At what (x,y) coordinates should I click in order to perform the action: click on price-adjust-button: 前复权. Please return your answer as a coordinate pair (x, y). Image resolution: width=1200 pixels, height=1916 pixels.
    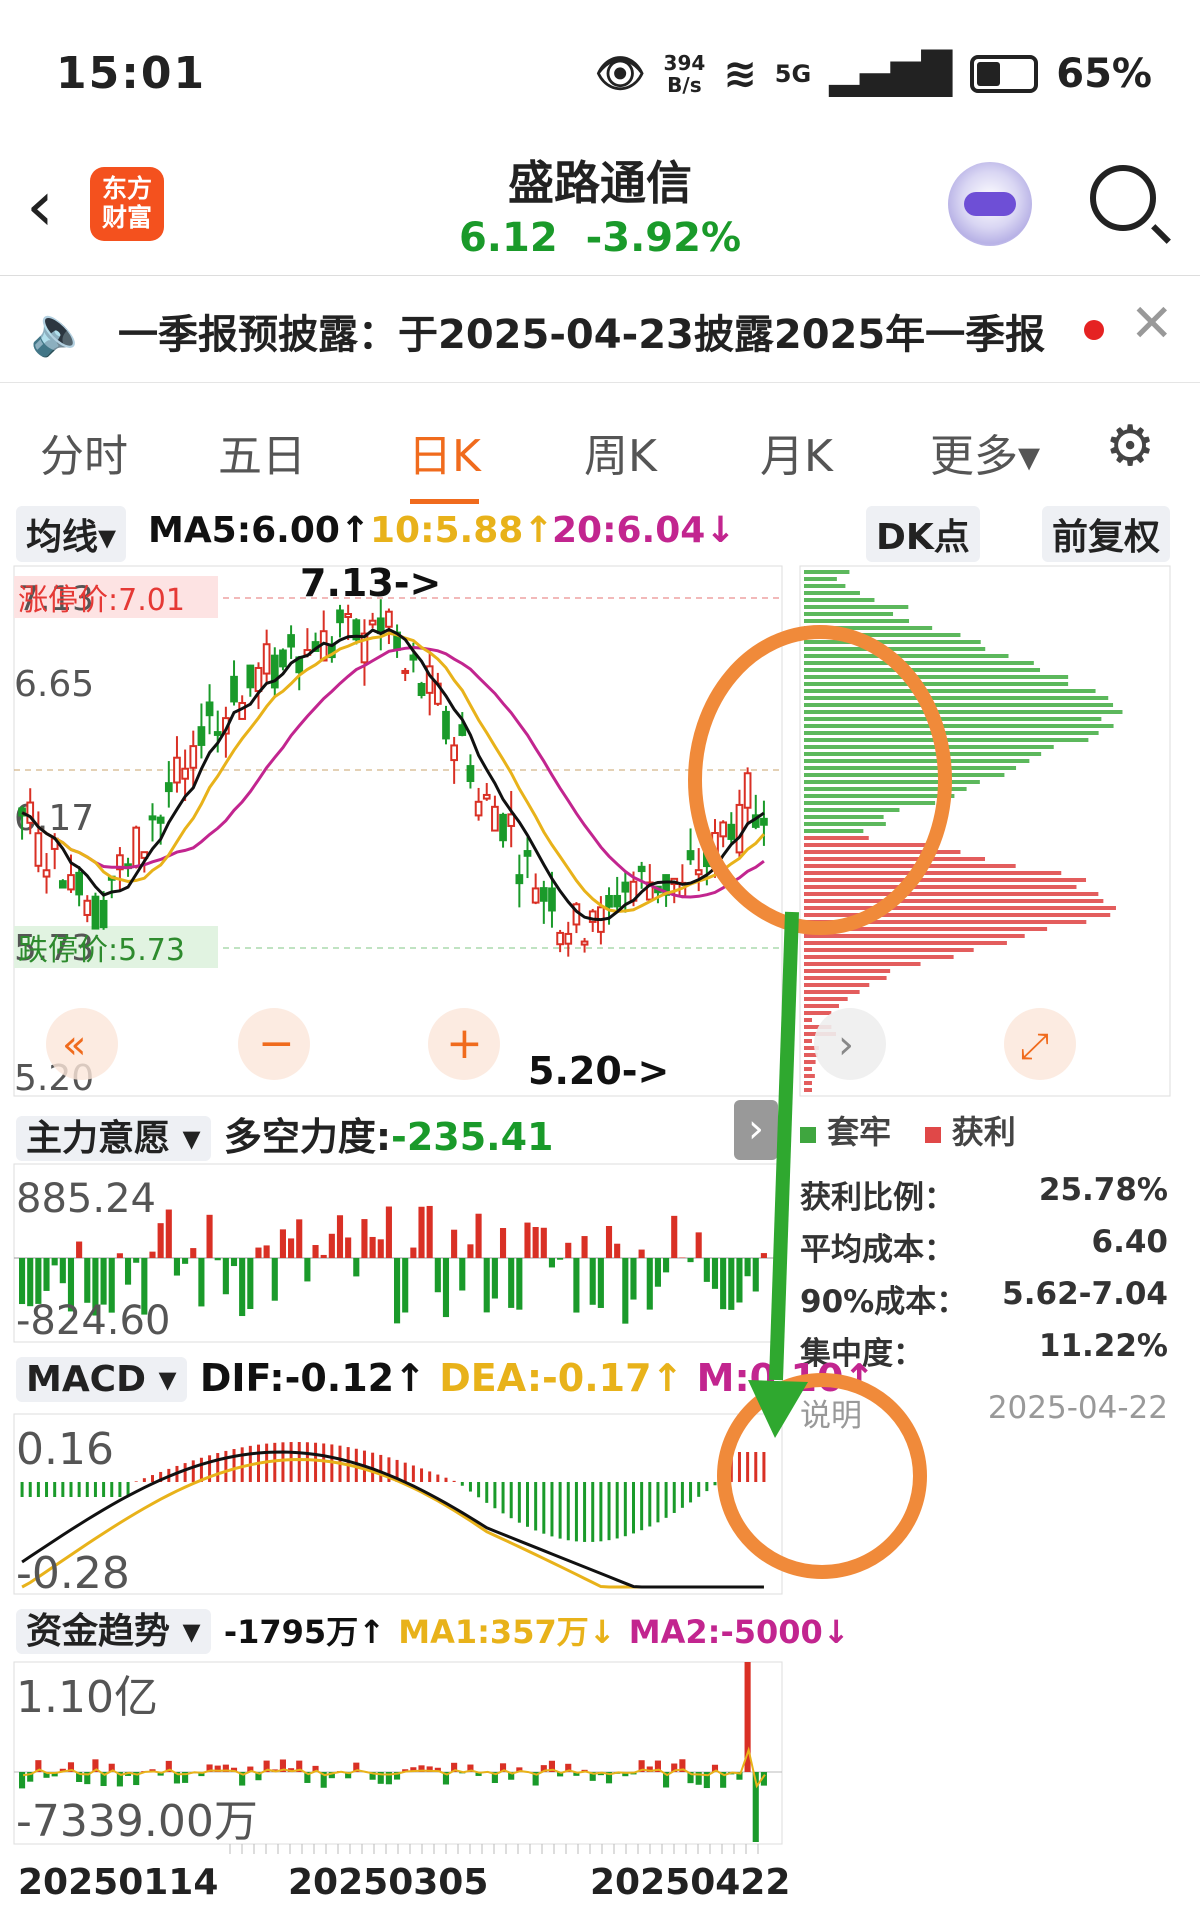
    Looking at the image, I should click on (1106, 534).